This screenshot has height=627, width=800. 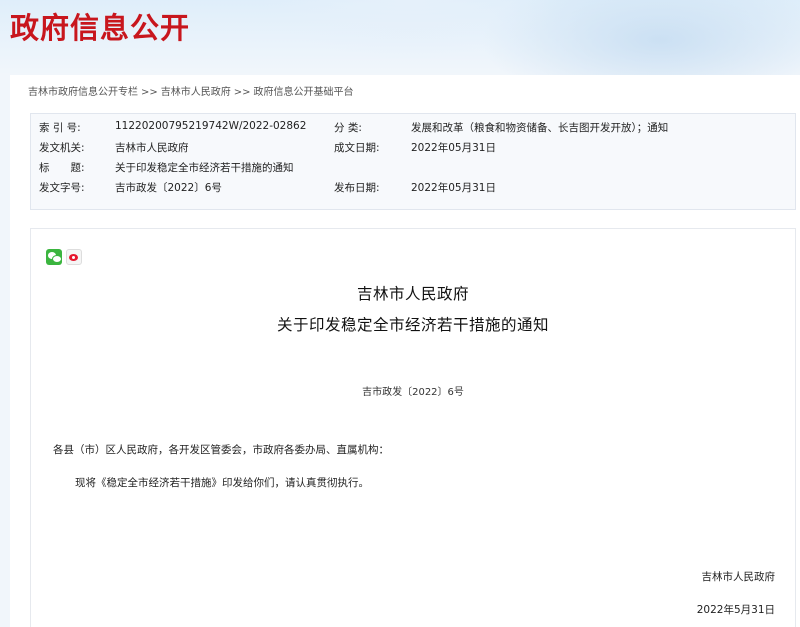 I want to click on created-date-label: 成文日期:, so click(x=357, y=148).